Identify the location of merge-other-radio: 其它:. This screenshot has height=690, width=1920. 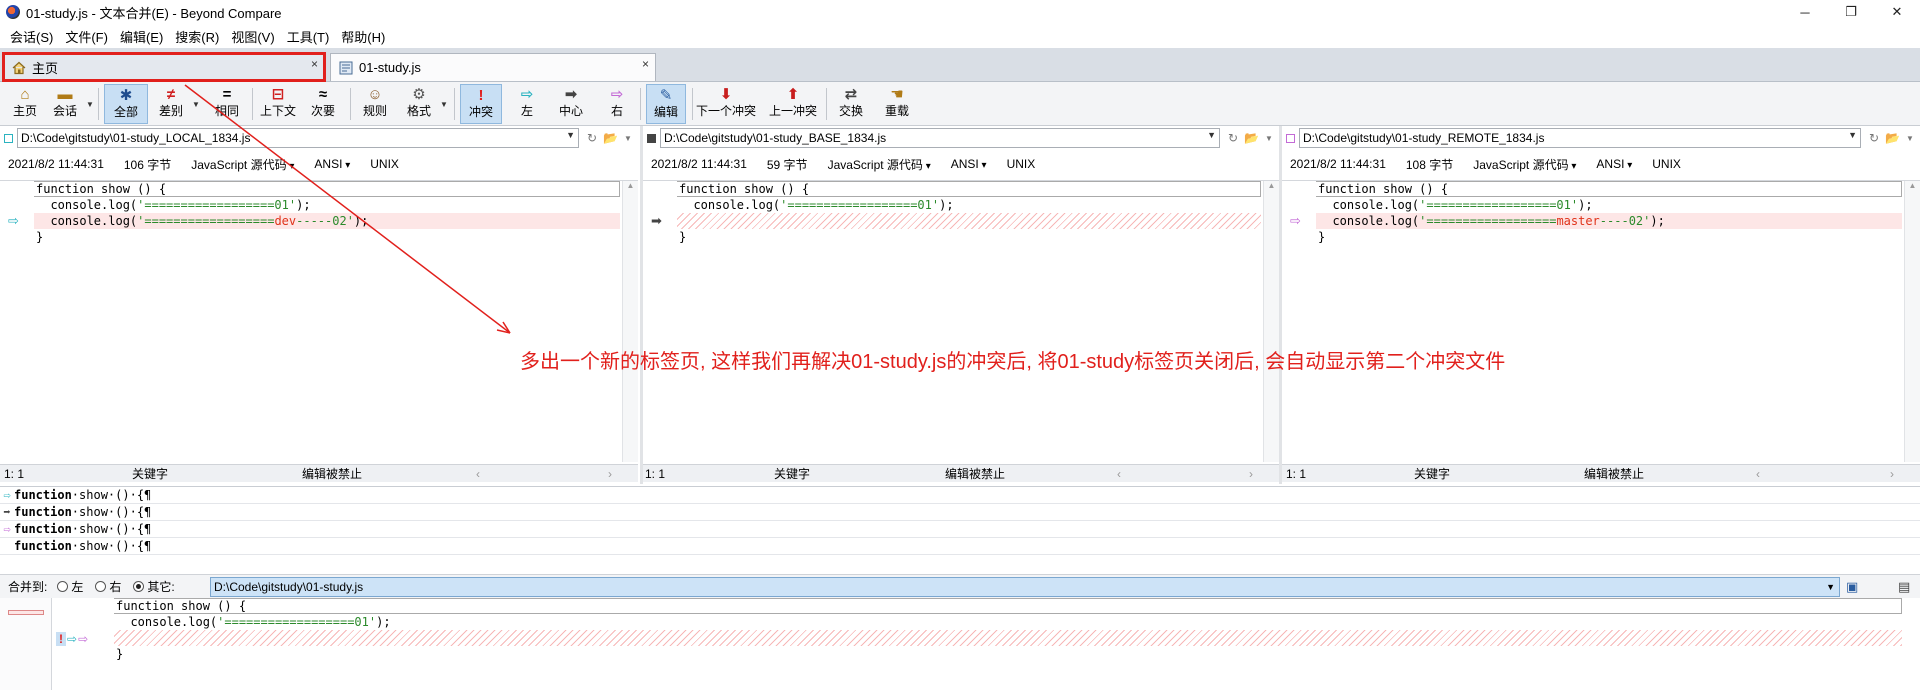
(154, 586).